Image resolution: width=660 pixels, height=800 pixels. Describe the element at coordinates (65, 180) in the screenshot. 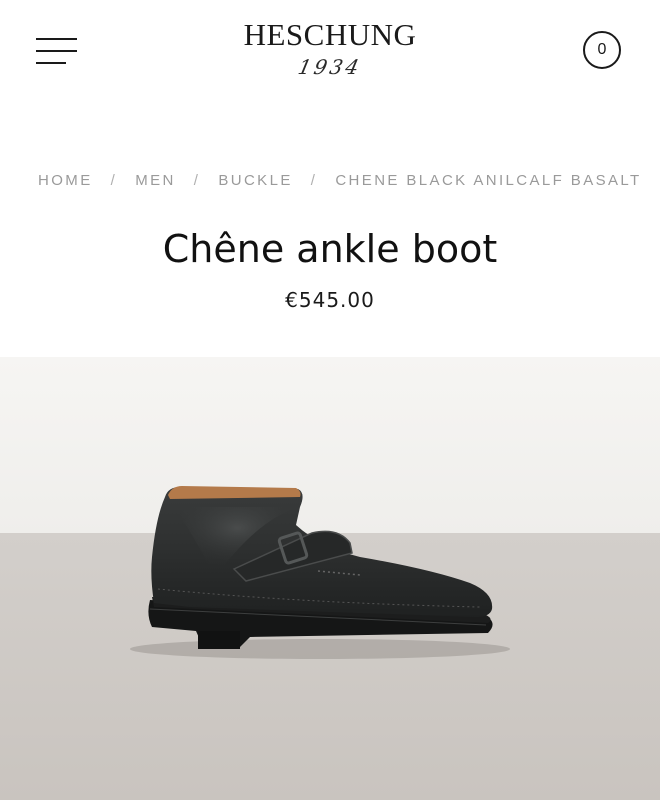

I see `breadcrumb-home: HOME` at that location.